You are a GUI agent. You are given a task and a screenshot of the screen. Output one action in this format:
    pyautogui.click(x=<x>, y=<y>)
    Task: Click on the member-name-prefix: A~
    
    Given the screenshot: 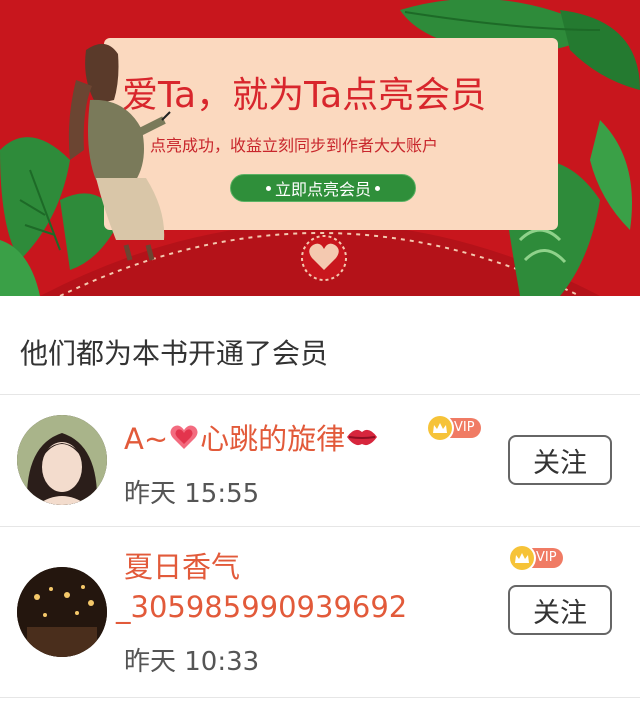 What is the action you would take?
    pyautogui.click(x=146, y=439)
    